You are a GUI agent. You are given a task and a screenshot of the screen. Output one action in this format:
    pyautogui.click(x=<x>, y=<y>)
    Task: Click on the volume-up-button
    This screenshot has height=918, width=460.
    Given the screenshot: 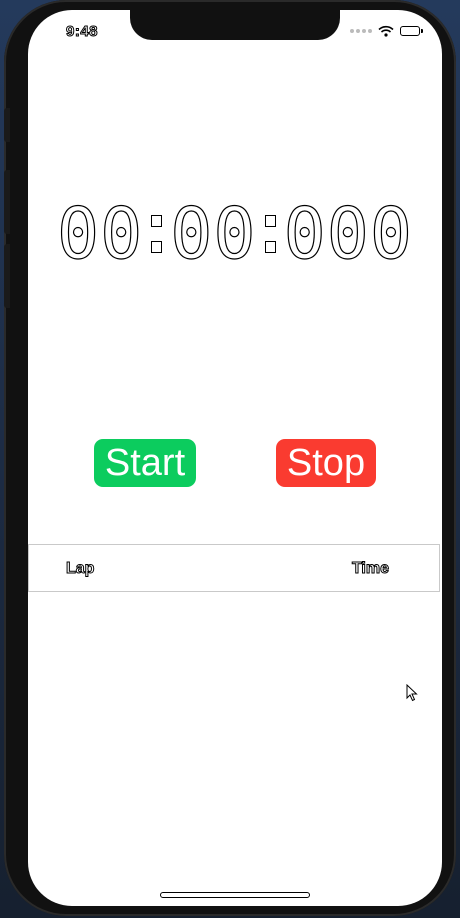 What is the action you would take?
    pyautogui.click(x=7, y=202)
    